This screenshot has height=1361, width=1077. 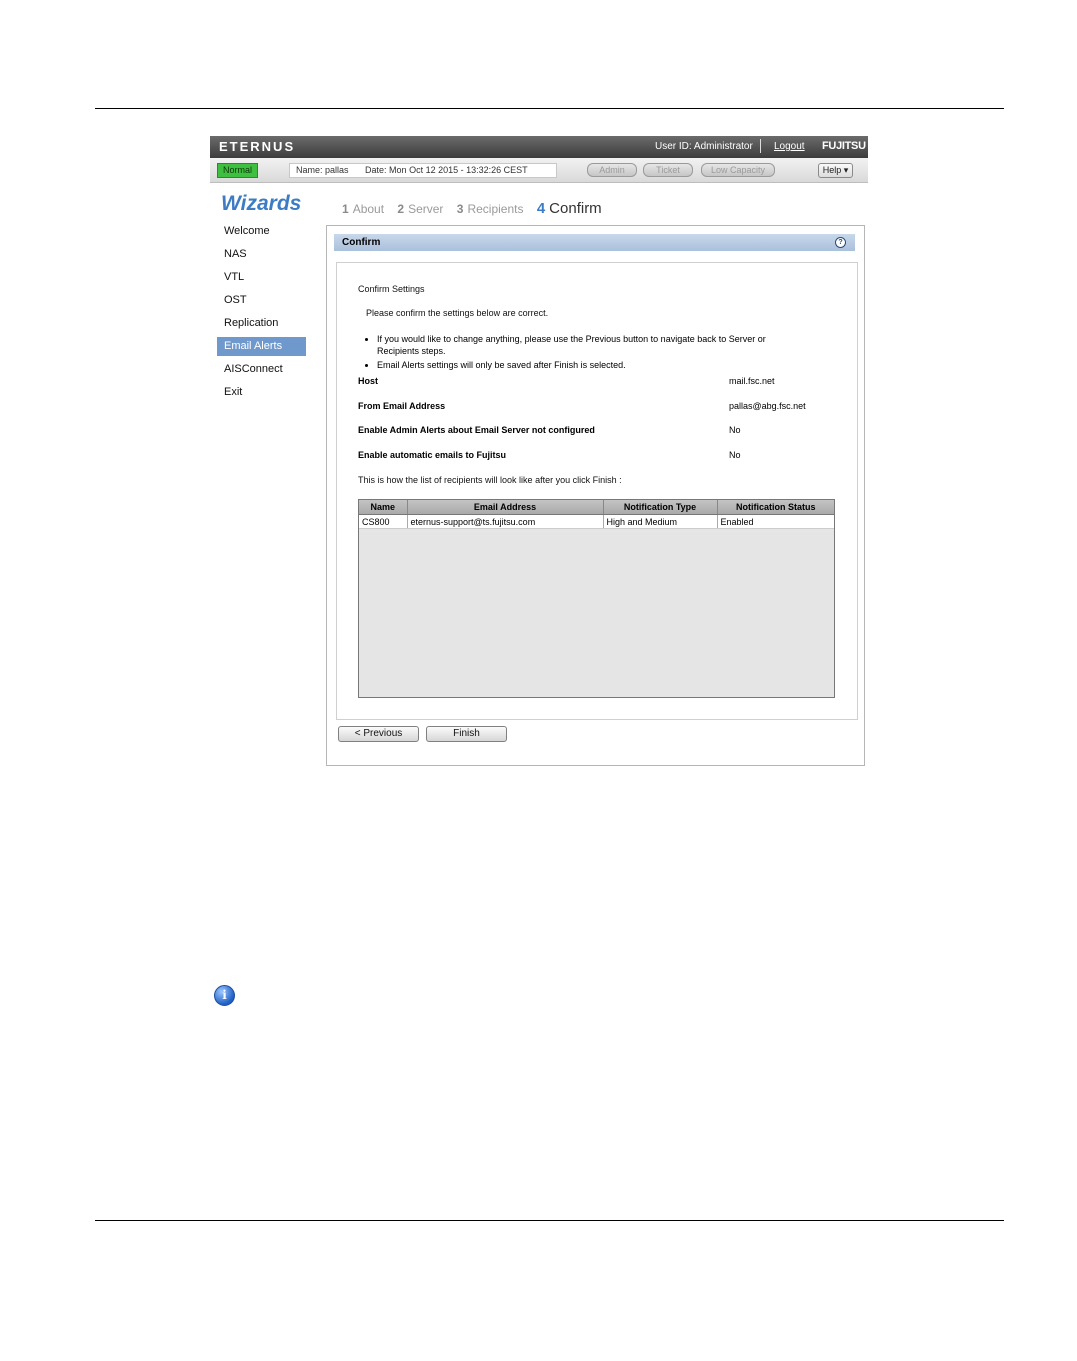 What do you see at coordinates (505, 521) in the screenshot?
I see `cell-email: eternus-support@ts.fujitsu.com` at bounding box center [505, 521].